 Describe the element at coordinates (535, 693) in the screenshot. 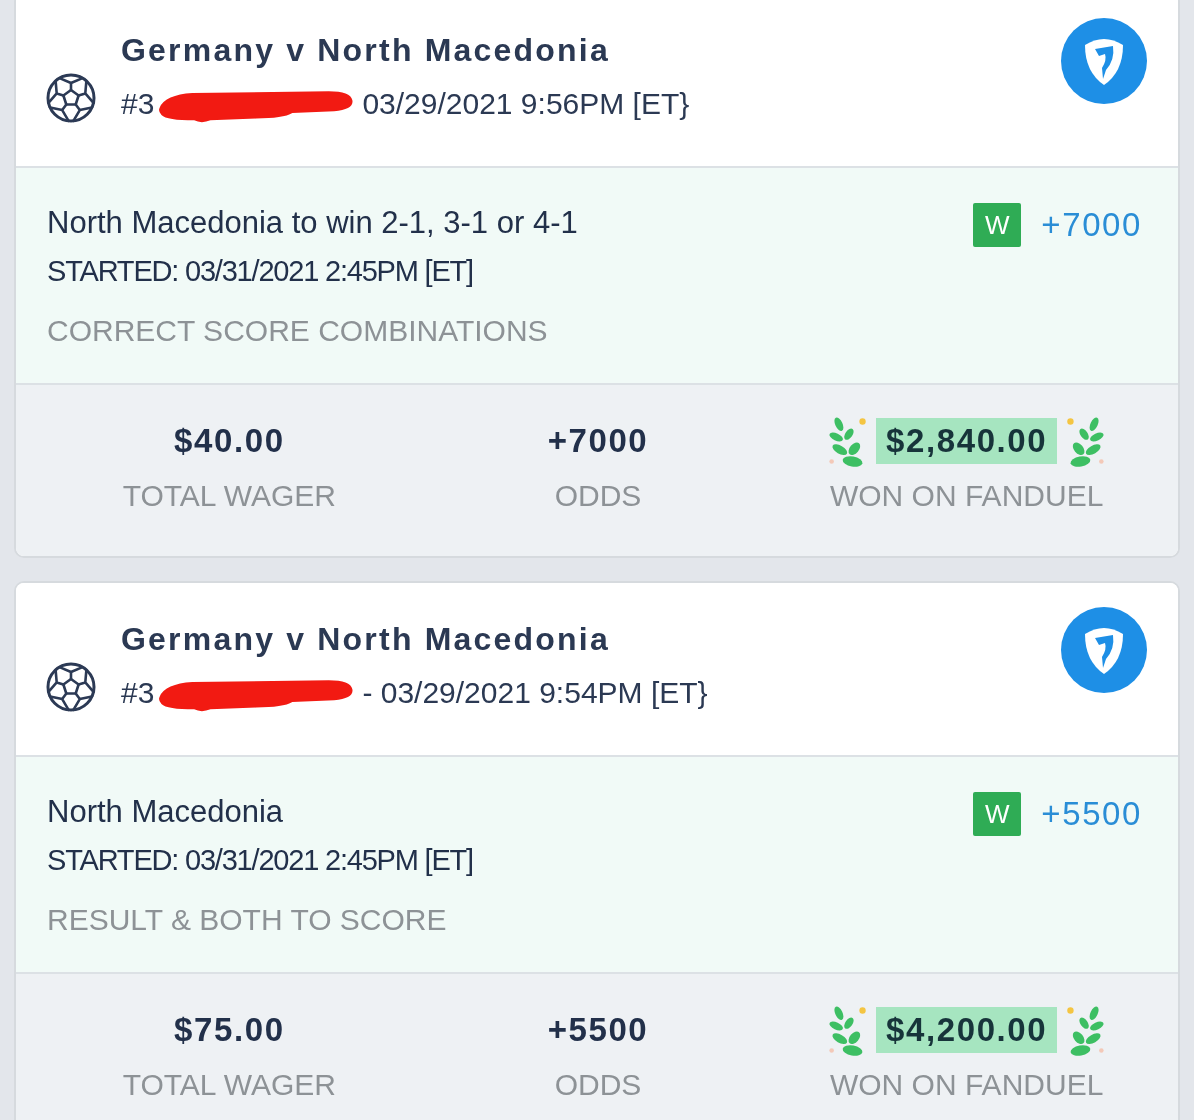

I see `placed-time: - 03/29/2021 9:54PM [ET}` at that location.